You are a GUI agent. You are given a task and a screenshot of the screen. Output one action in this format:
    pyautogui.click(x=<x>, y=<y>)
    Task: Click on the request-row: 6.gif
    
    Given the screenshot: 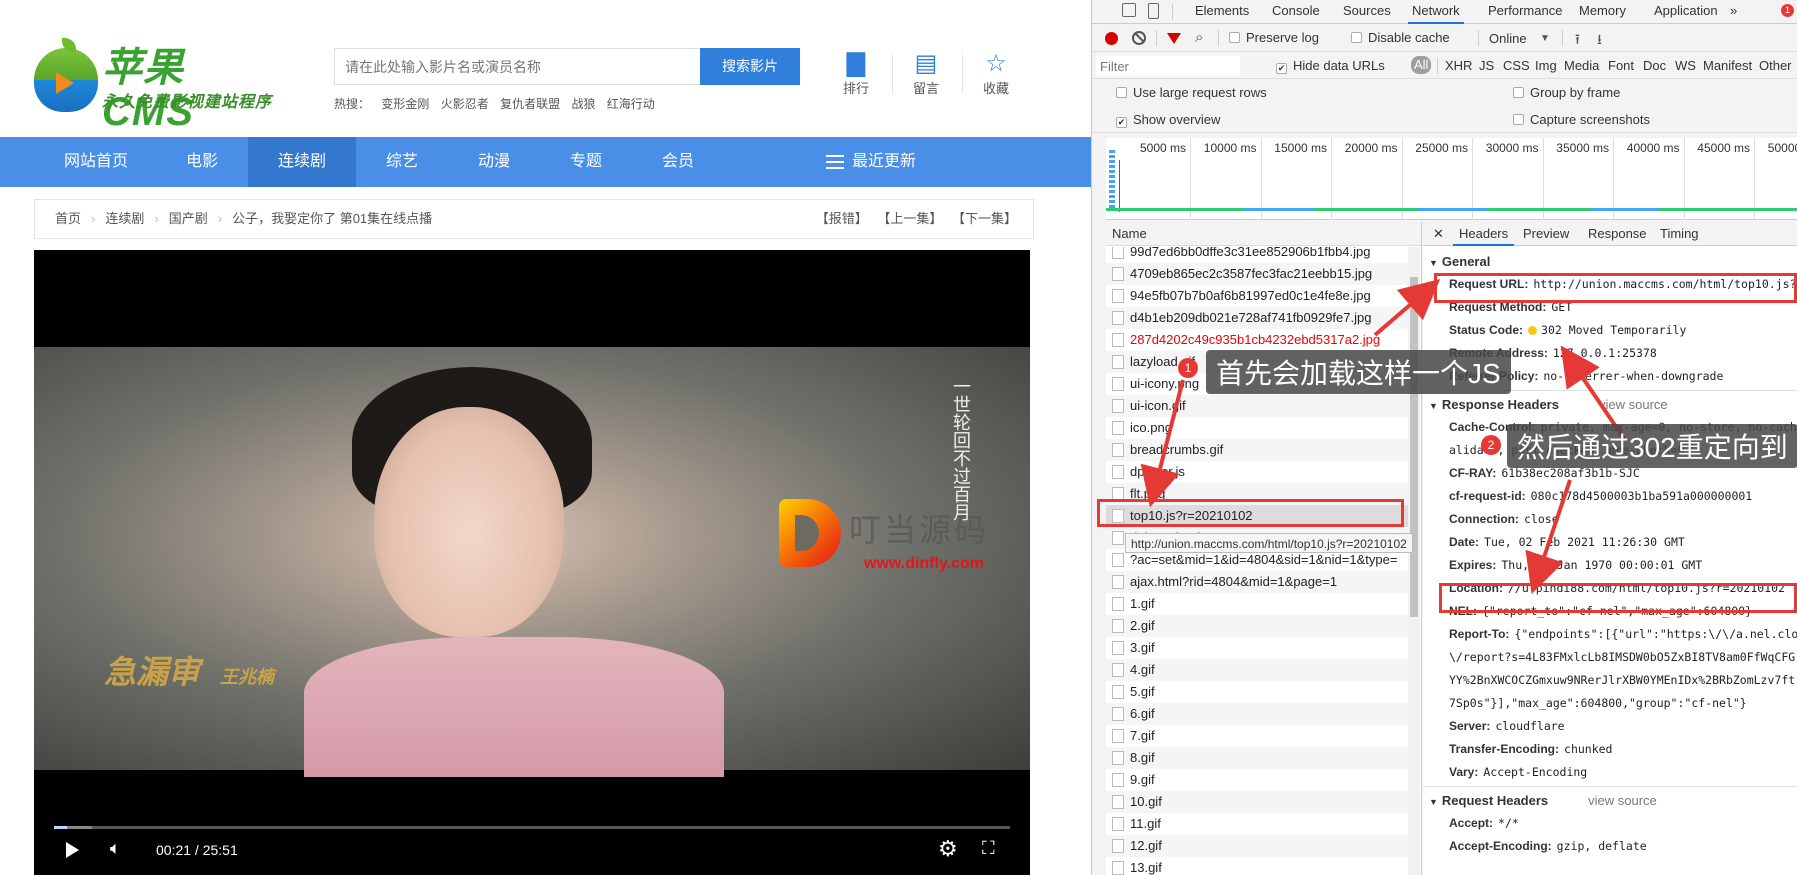 What is the action you would take?
    pyautogui.click(x=1257, y=714)
    